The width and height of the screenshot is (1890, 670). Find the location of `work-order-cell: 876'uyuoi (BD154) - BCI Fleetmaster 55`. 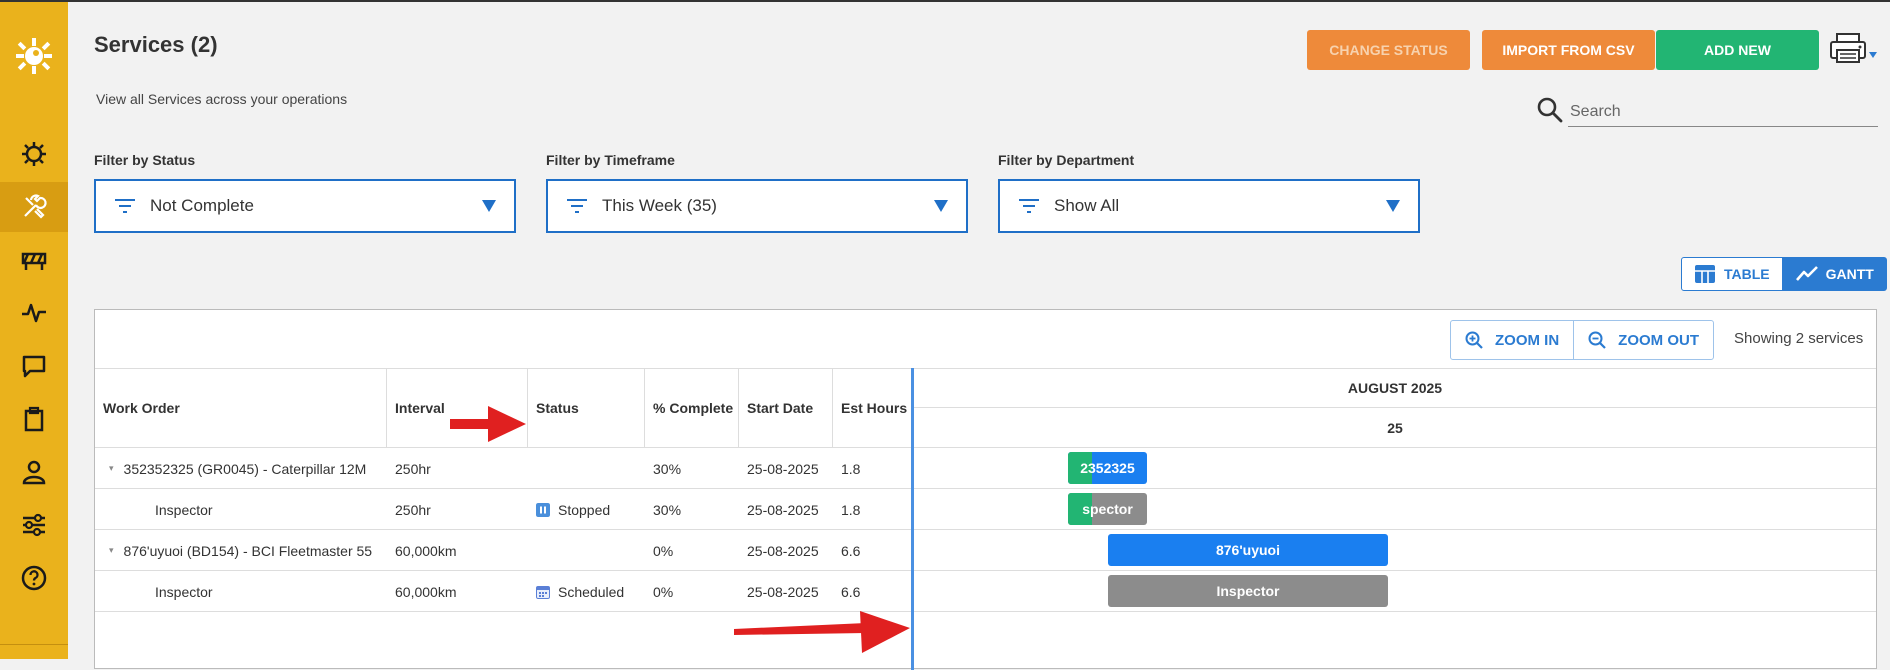

work-order-cell: 876'uyuoi (BD154) - BCI Fleetmaster 55 is located at coordinates (248, 550).